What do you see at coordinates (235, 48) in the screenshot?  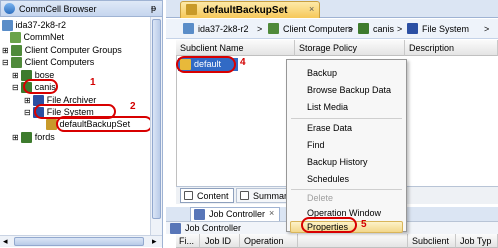 I see `column-header-subclient: Subclient Name` at bounding box center [235, 48].